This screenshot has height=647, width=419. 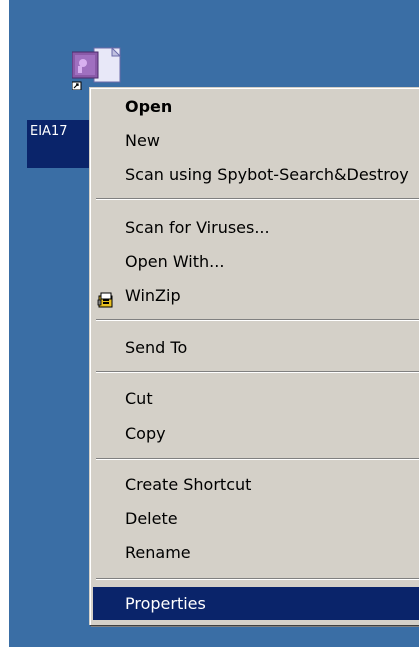 I want to click on menu-item-properties-label: Properties, so click(x=165, y=603).